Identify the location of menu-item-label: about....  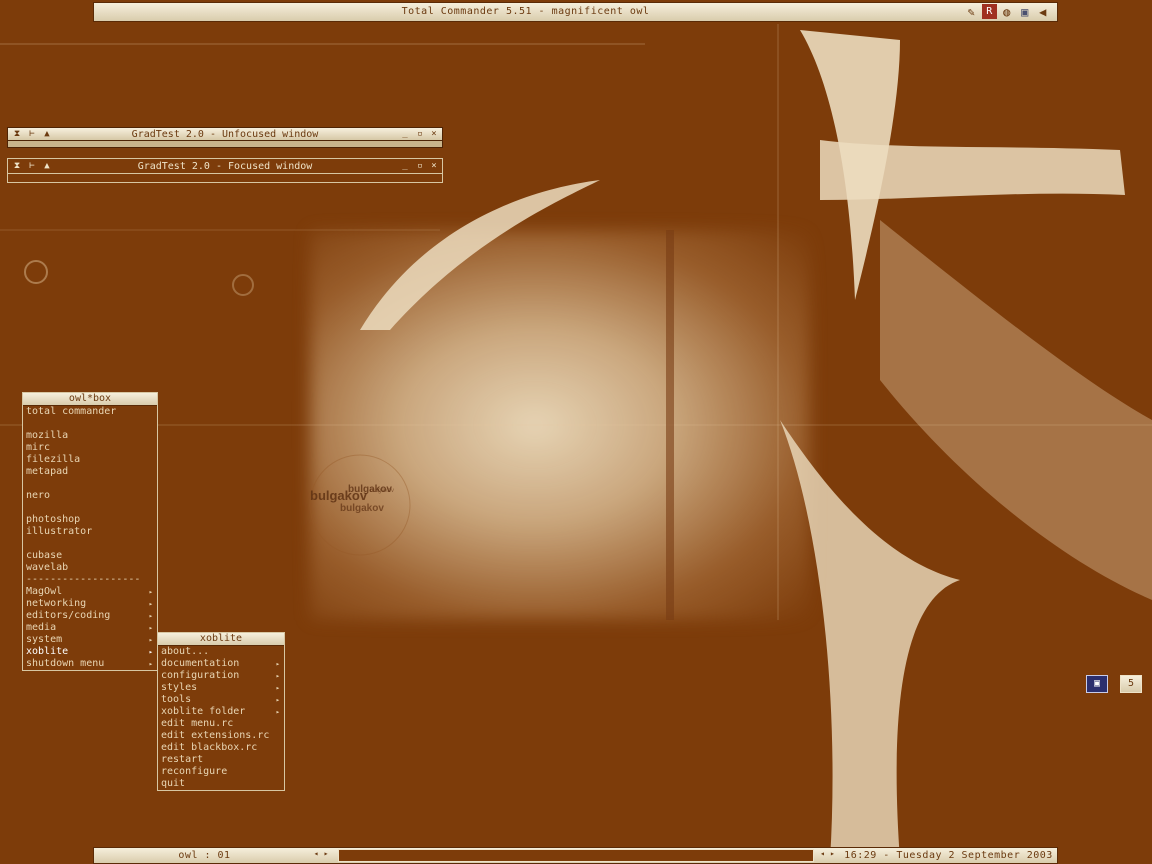
(185, 651).